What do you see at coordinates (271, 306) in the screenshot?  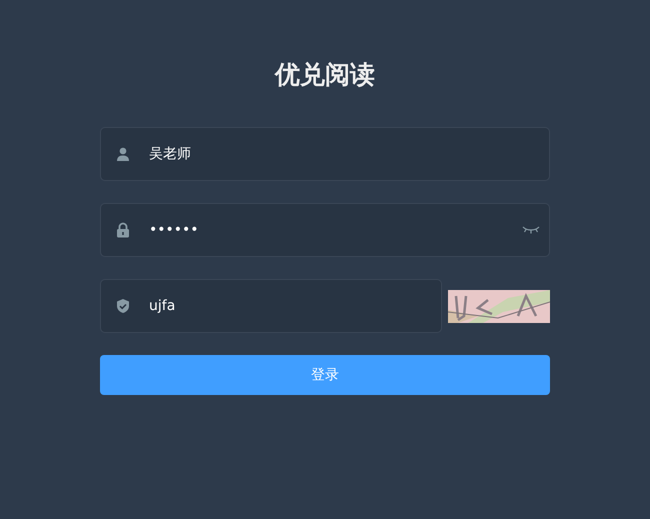 I see `captcha-field: ujfa` at bounding box center [271, 306].